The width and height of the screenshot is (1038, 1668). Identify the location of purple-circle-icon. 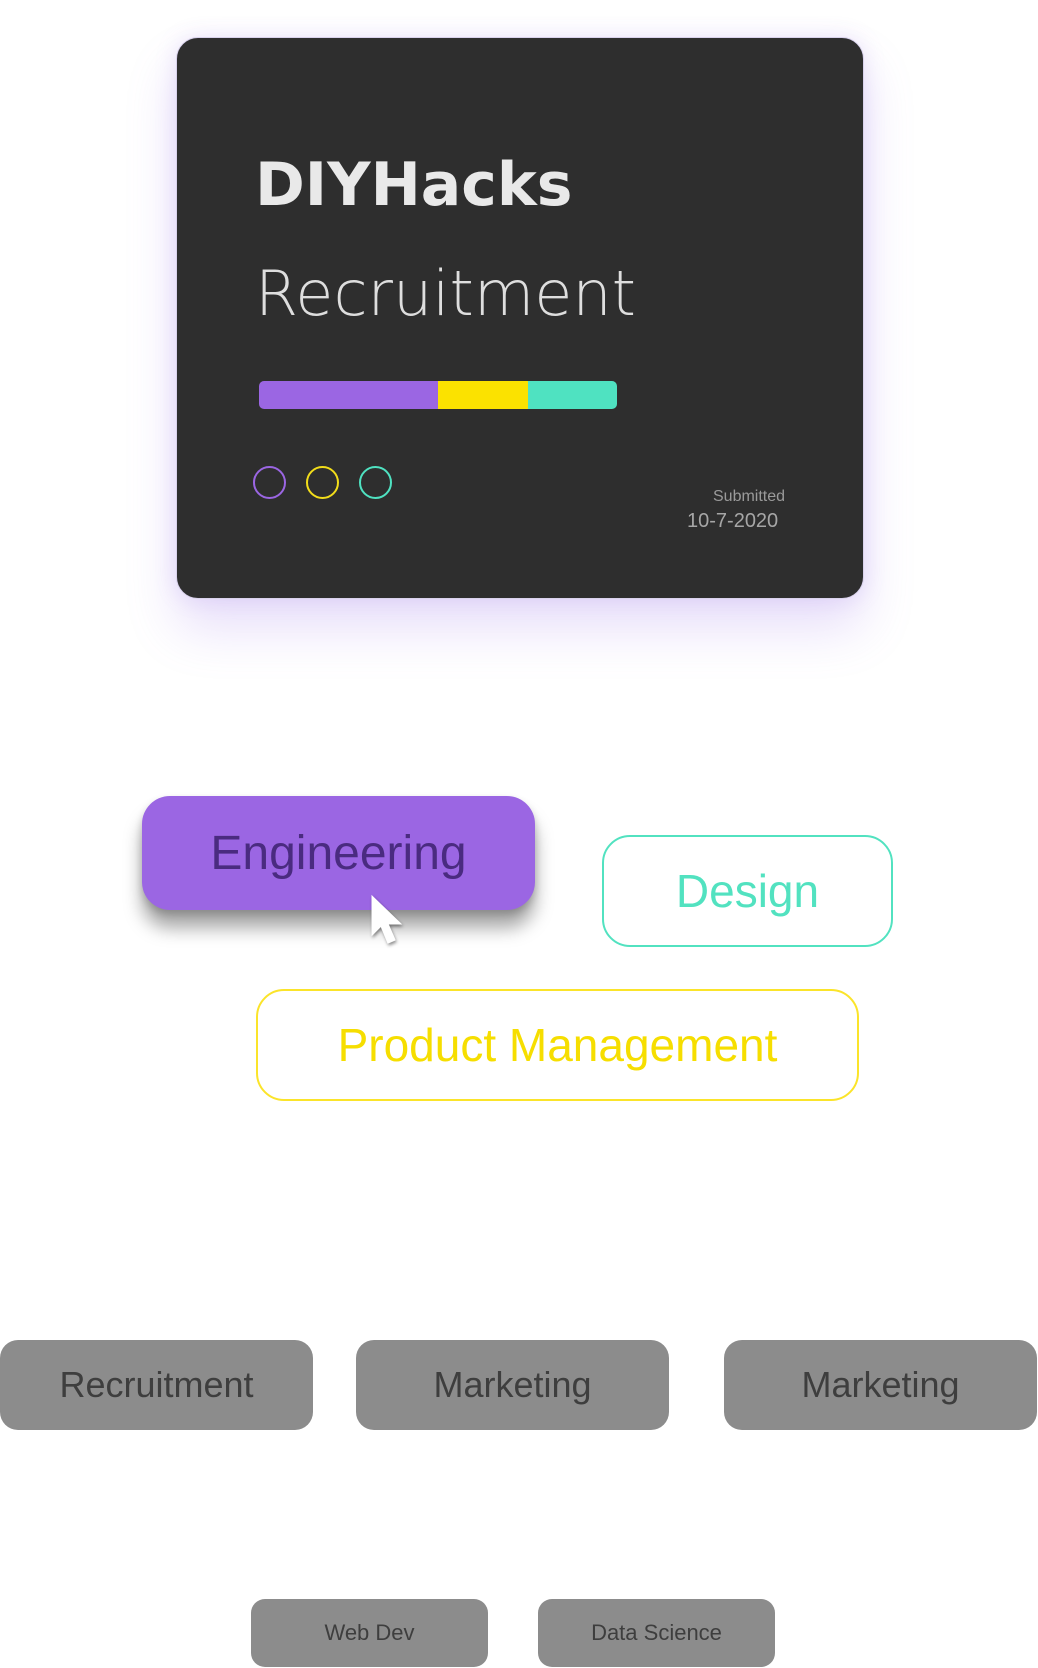
(269, 482).